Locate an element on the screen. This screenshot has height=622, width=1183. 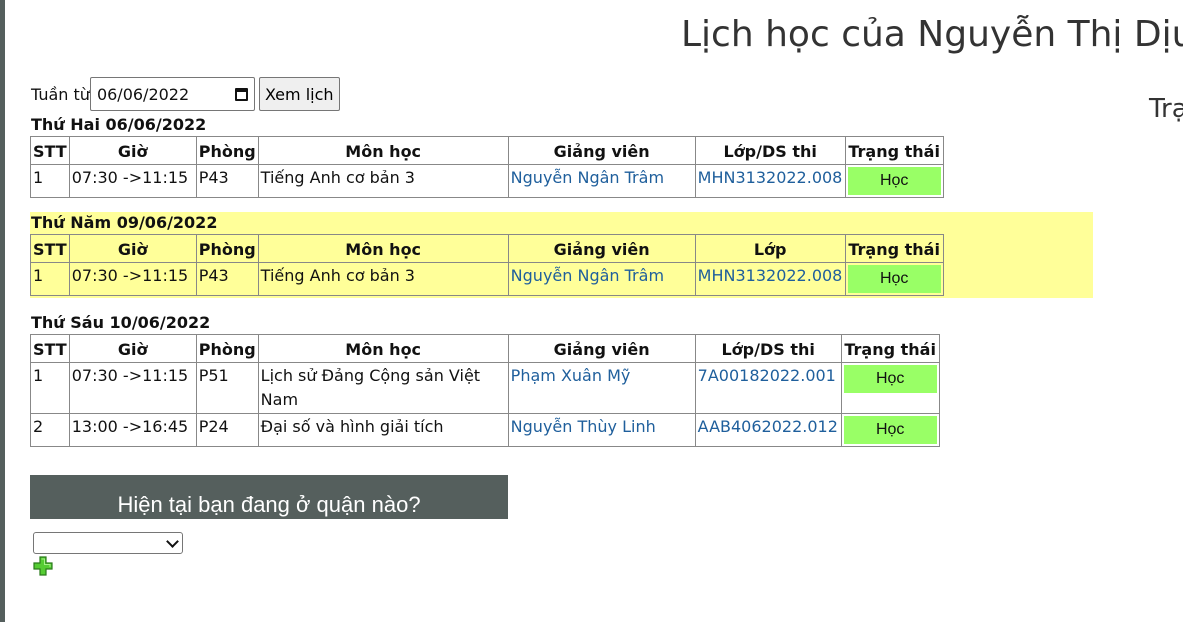
cell-subject: Đại số và hình giải tích is located at coordinates (383, 430).